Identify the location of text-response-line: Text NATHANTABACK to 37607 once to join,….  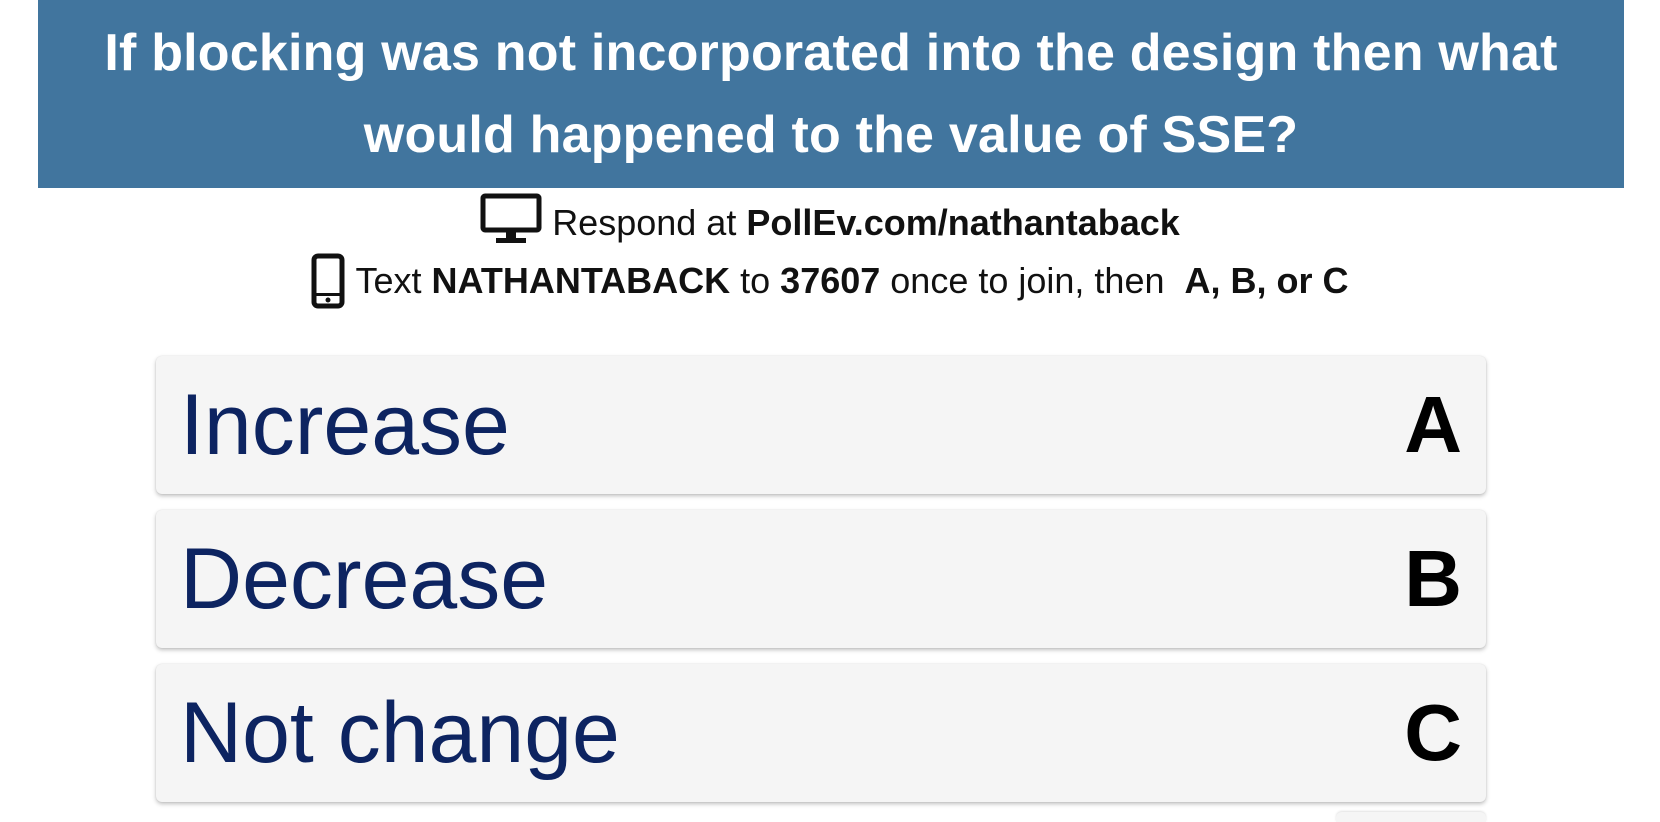
(830, 281).